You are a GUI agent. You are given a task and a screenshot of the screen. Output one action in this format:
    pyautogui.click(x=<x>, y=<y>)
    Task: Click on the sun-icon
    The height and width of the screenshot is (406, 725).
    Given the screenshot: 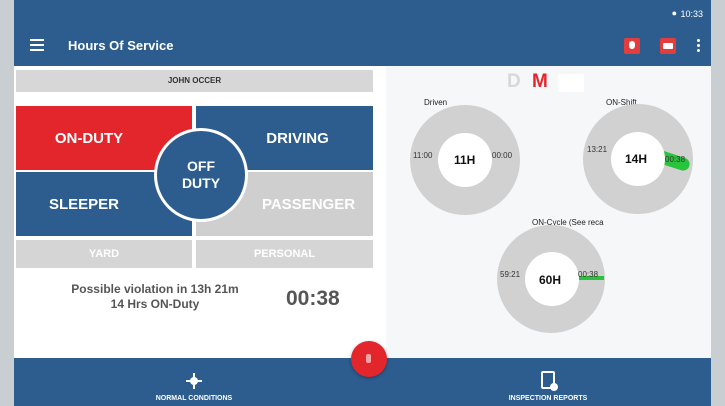 What is the action you would take?
    pyautogui.click(x=194, y=381)
    